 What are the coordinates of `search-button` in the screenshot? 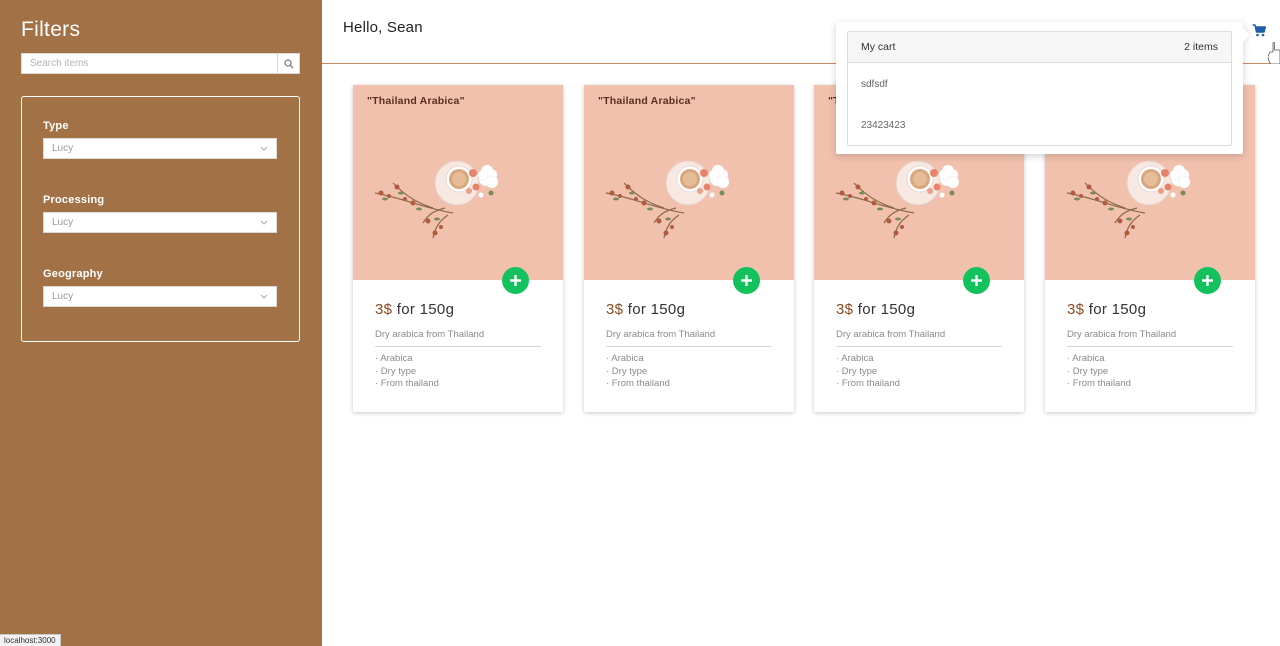 It's located at (288, 63).